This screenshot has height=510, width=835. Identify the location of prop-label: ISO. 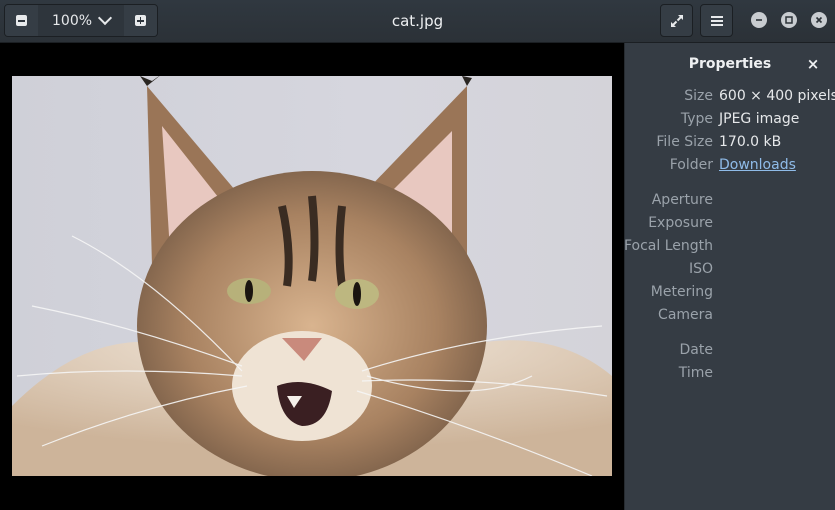
(700, 269).